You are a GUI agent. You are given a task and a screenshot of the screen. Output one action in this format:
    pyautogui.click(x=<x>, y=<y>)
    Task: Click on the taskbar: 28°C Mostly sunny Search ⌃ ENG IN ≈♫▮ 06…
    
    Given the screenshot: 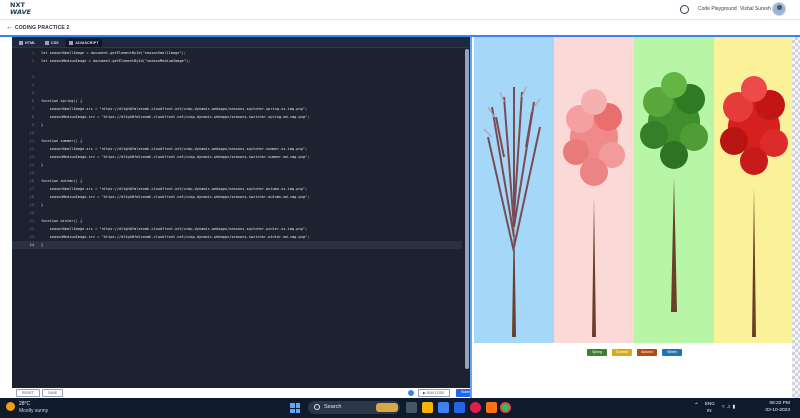 What is the action you would take?
    pyautogui.click(x=400, y=408)
    